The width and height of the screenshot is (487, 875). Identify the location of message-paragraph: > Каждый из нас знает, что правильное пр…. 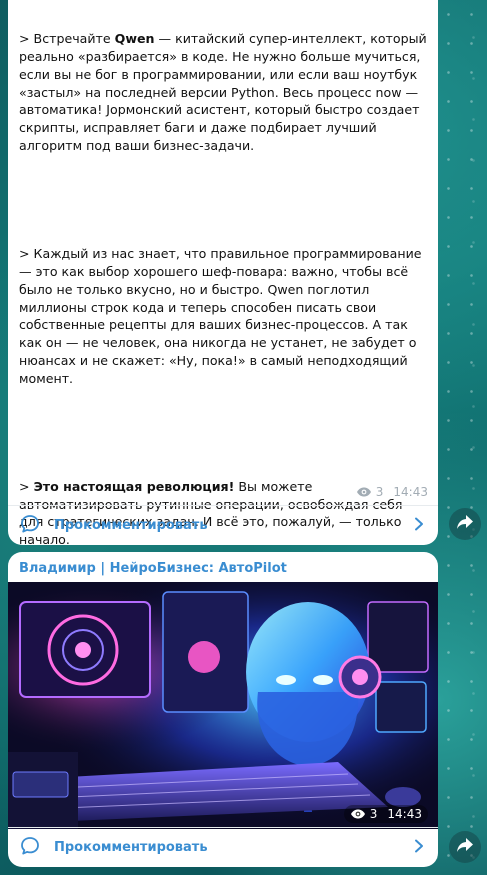
(223, 316).